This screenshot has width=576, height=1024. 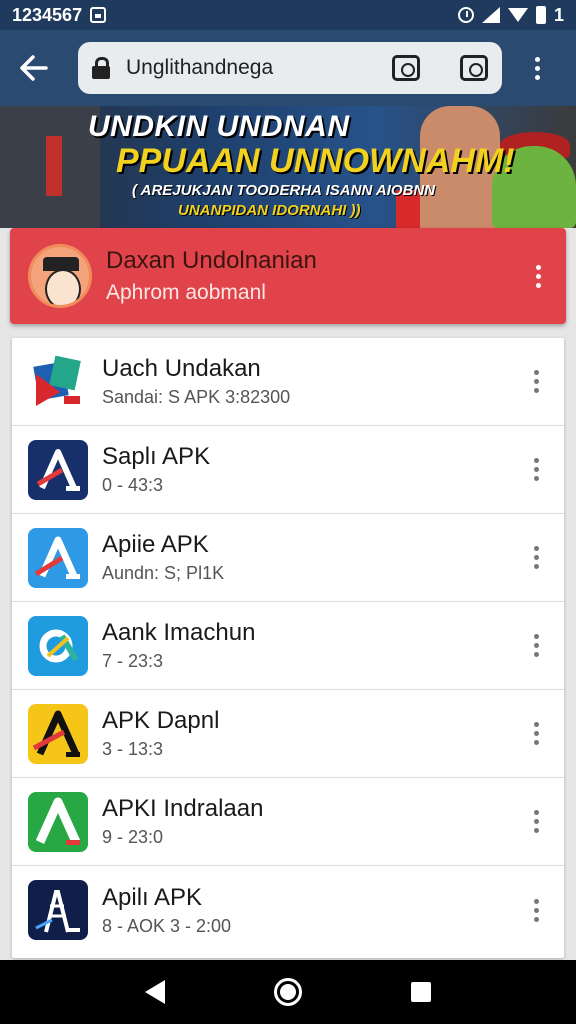 I want to click on notification-icon, so click(x=98, y=15).